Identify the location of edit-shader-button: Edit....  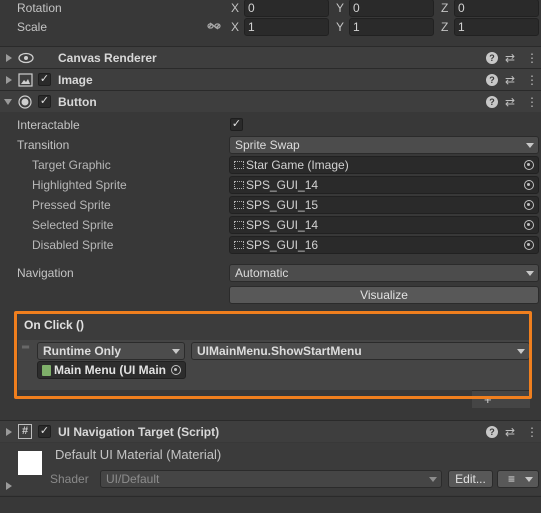
(470, 479).